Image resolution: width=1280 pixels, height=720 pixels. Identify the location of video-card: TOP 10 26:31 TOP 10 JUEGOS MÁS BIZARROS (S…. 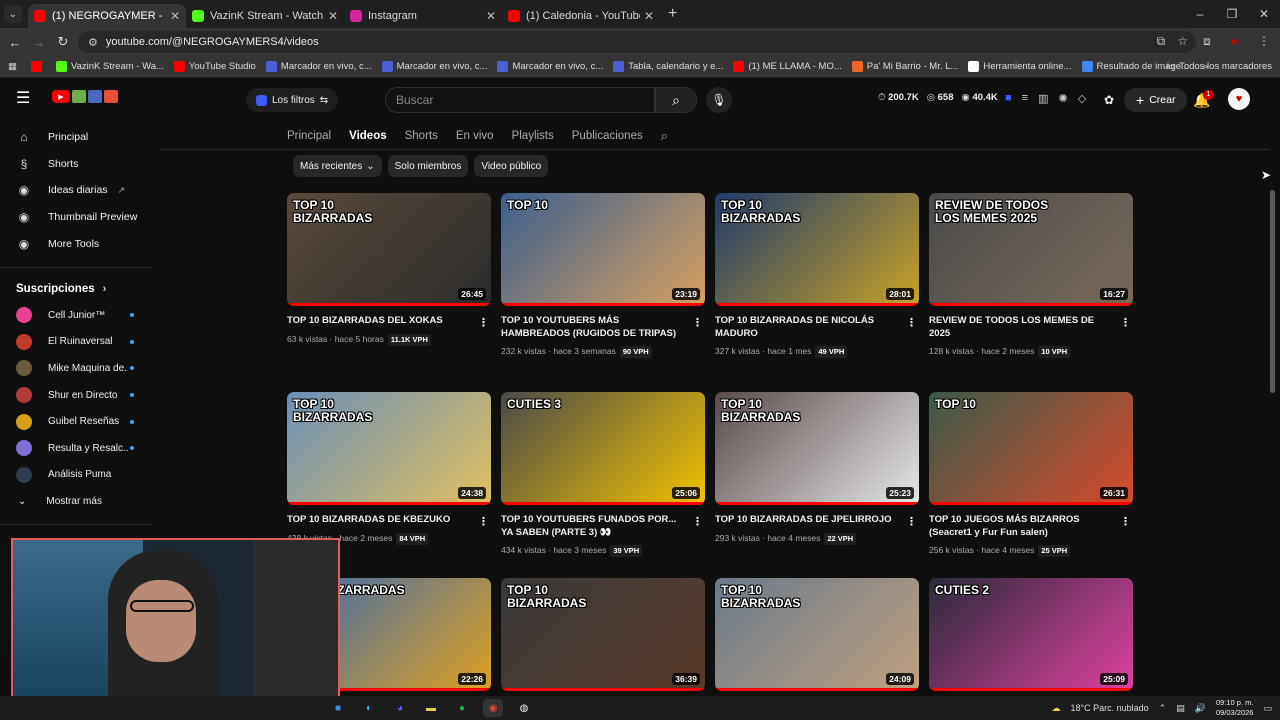
(1031, 474).